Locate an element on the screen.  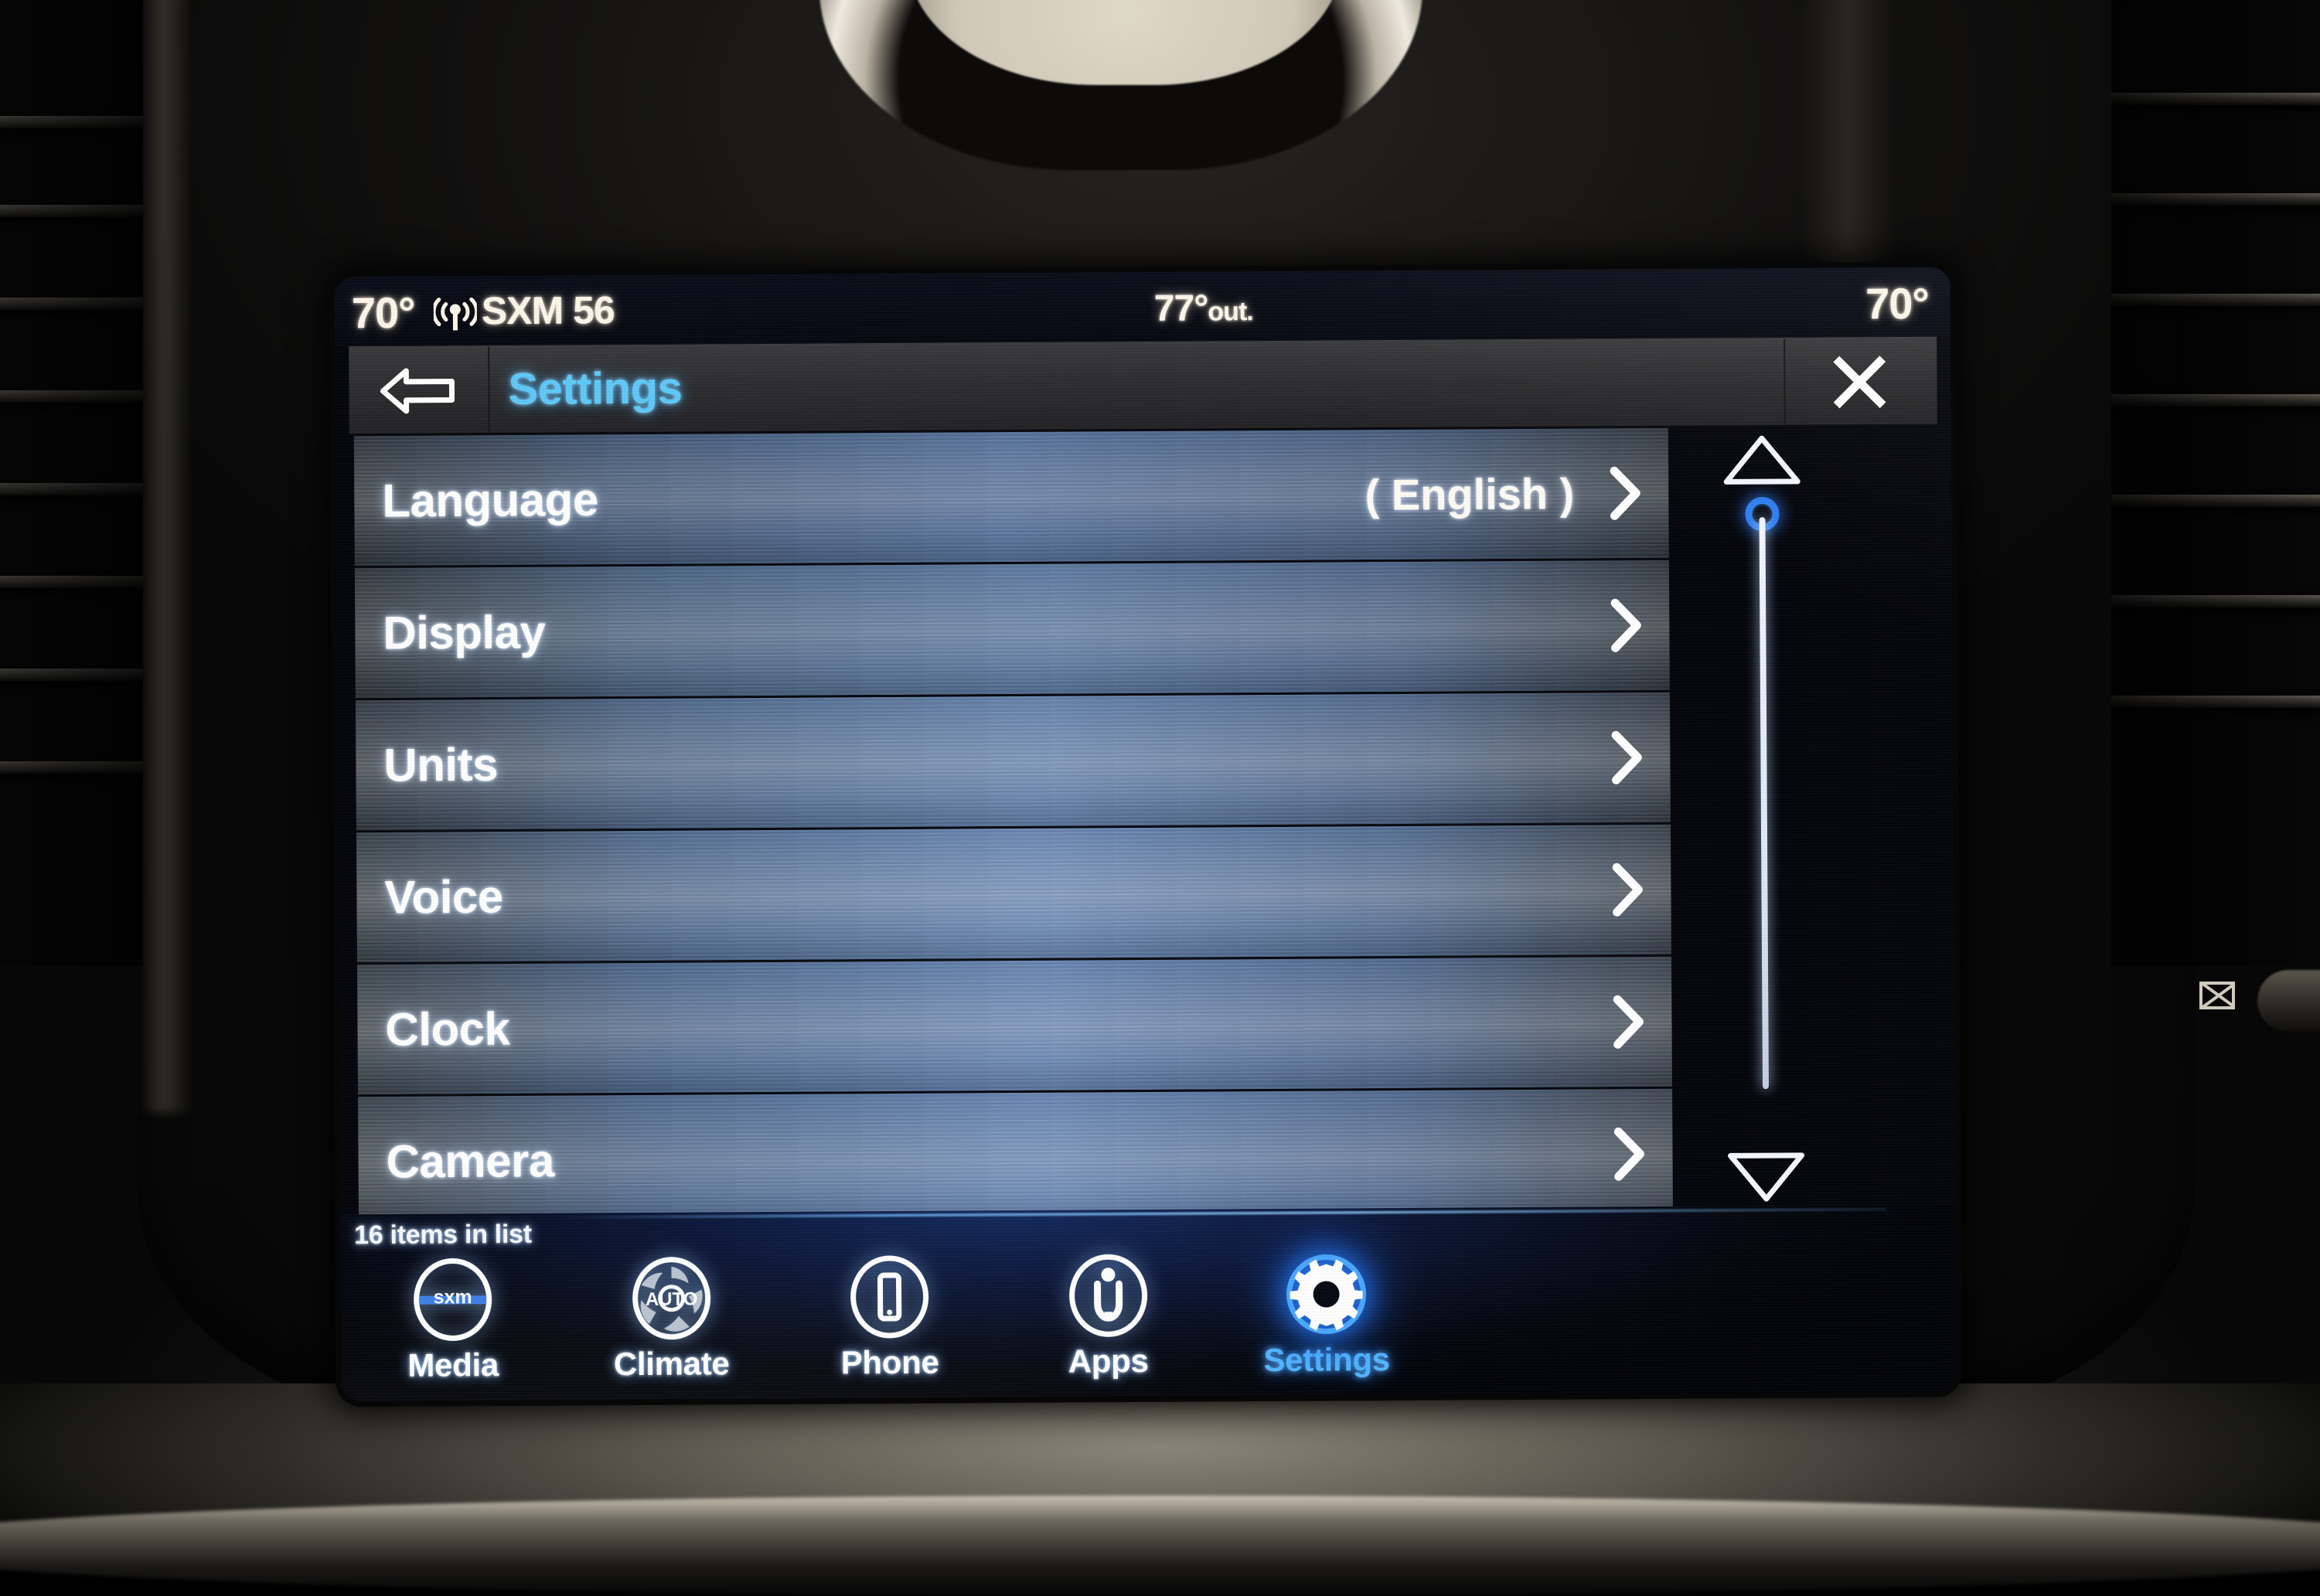
list-item-label: Units is located at coordinates (440, 765).